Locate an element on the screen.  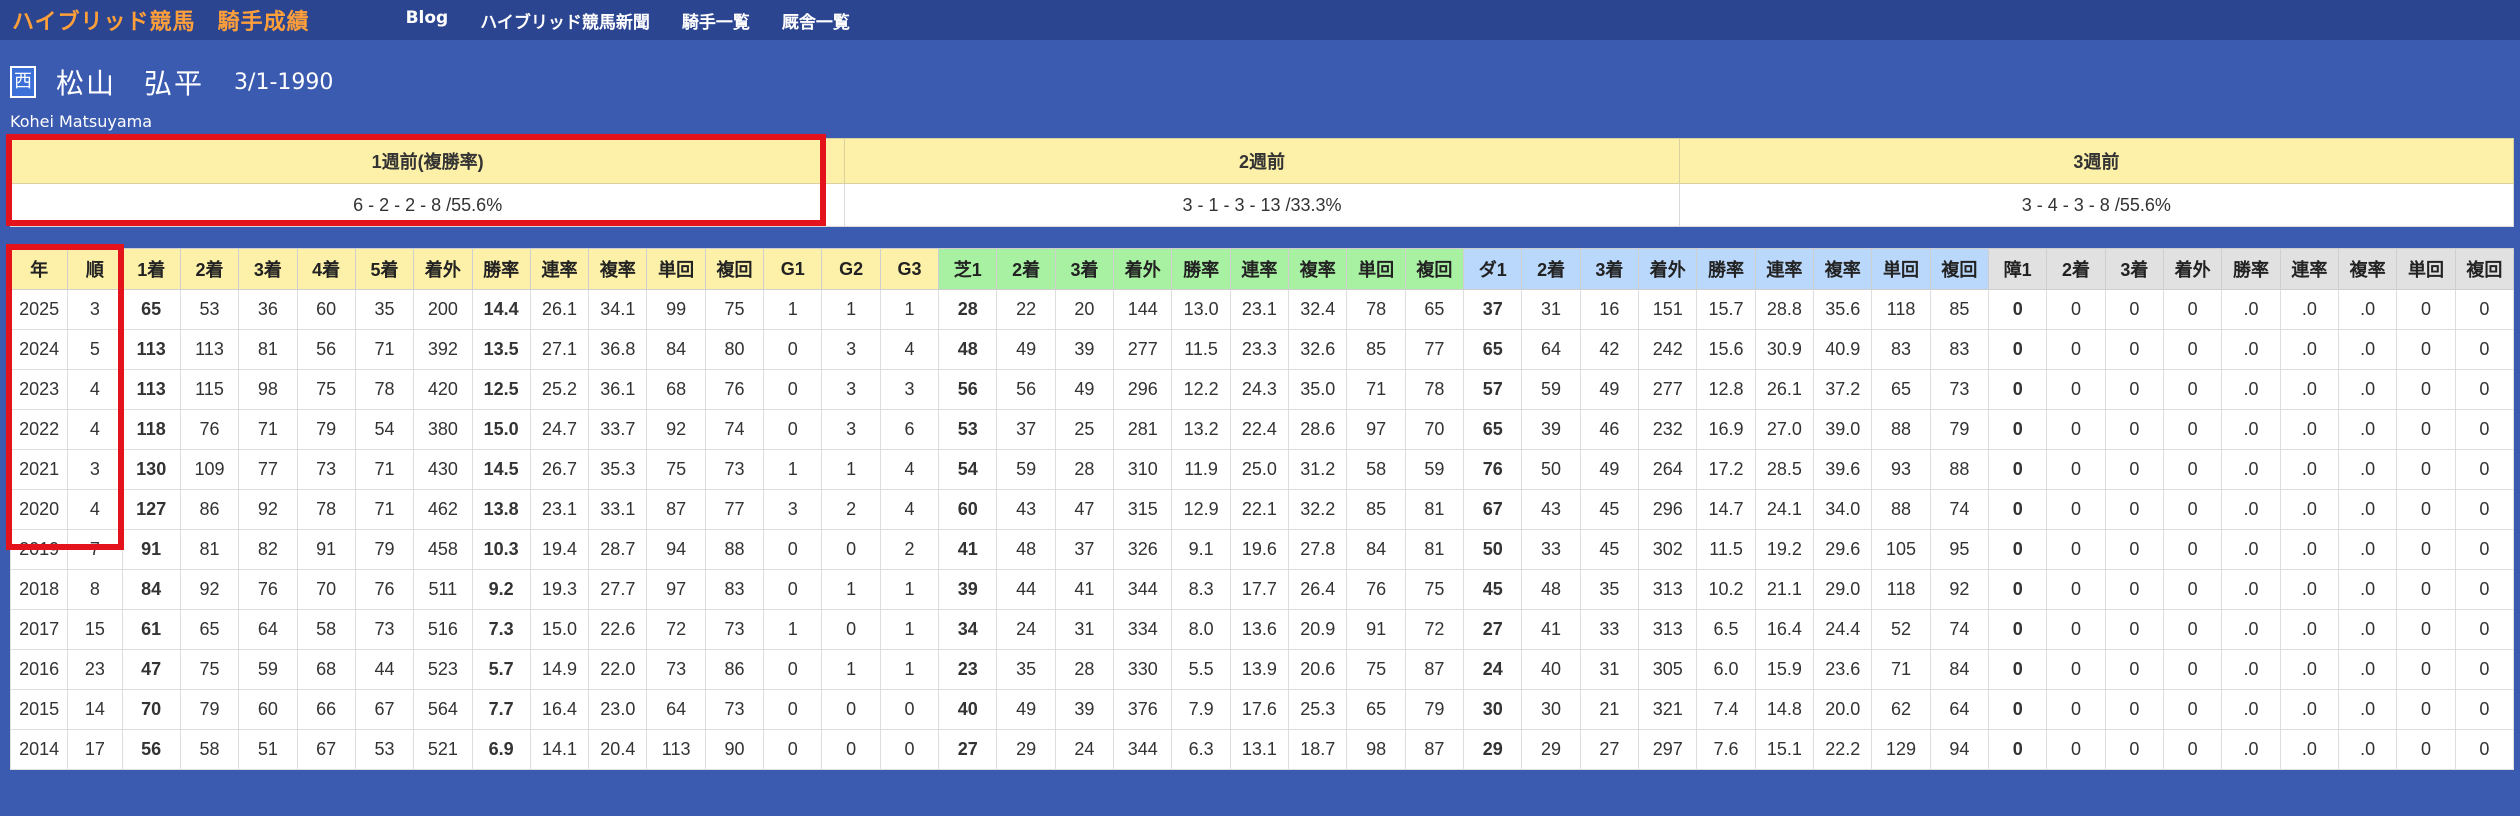
stats-cell: 79 is located at coordinates (1434, 709).